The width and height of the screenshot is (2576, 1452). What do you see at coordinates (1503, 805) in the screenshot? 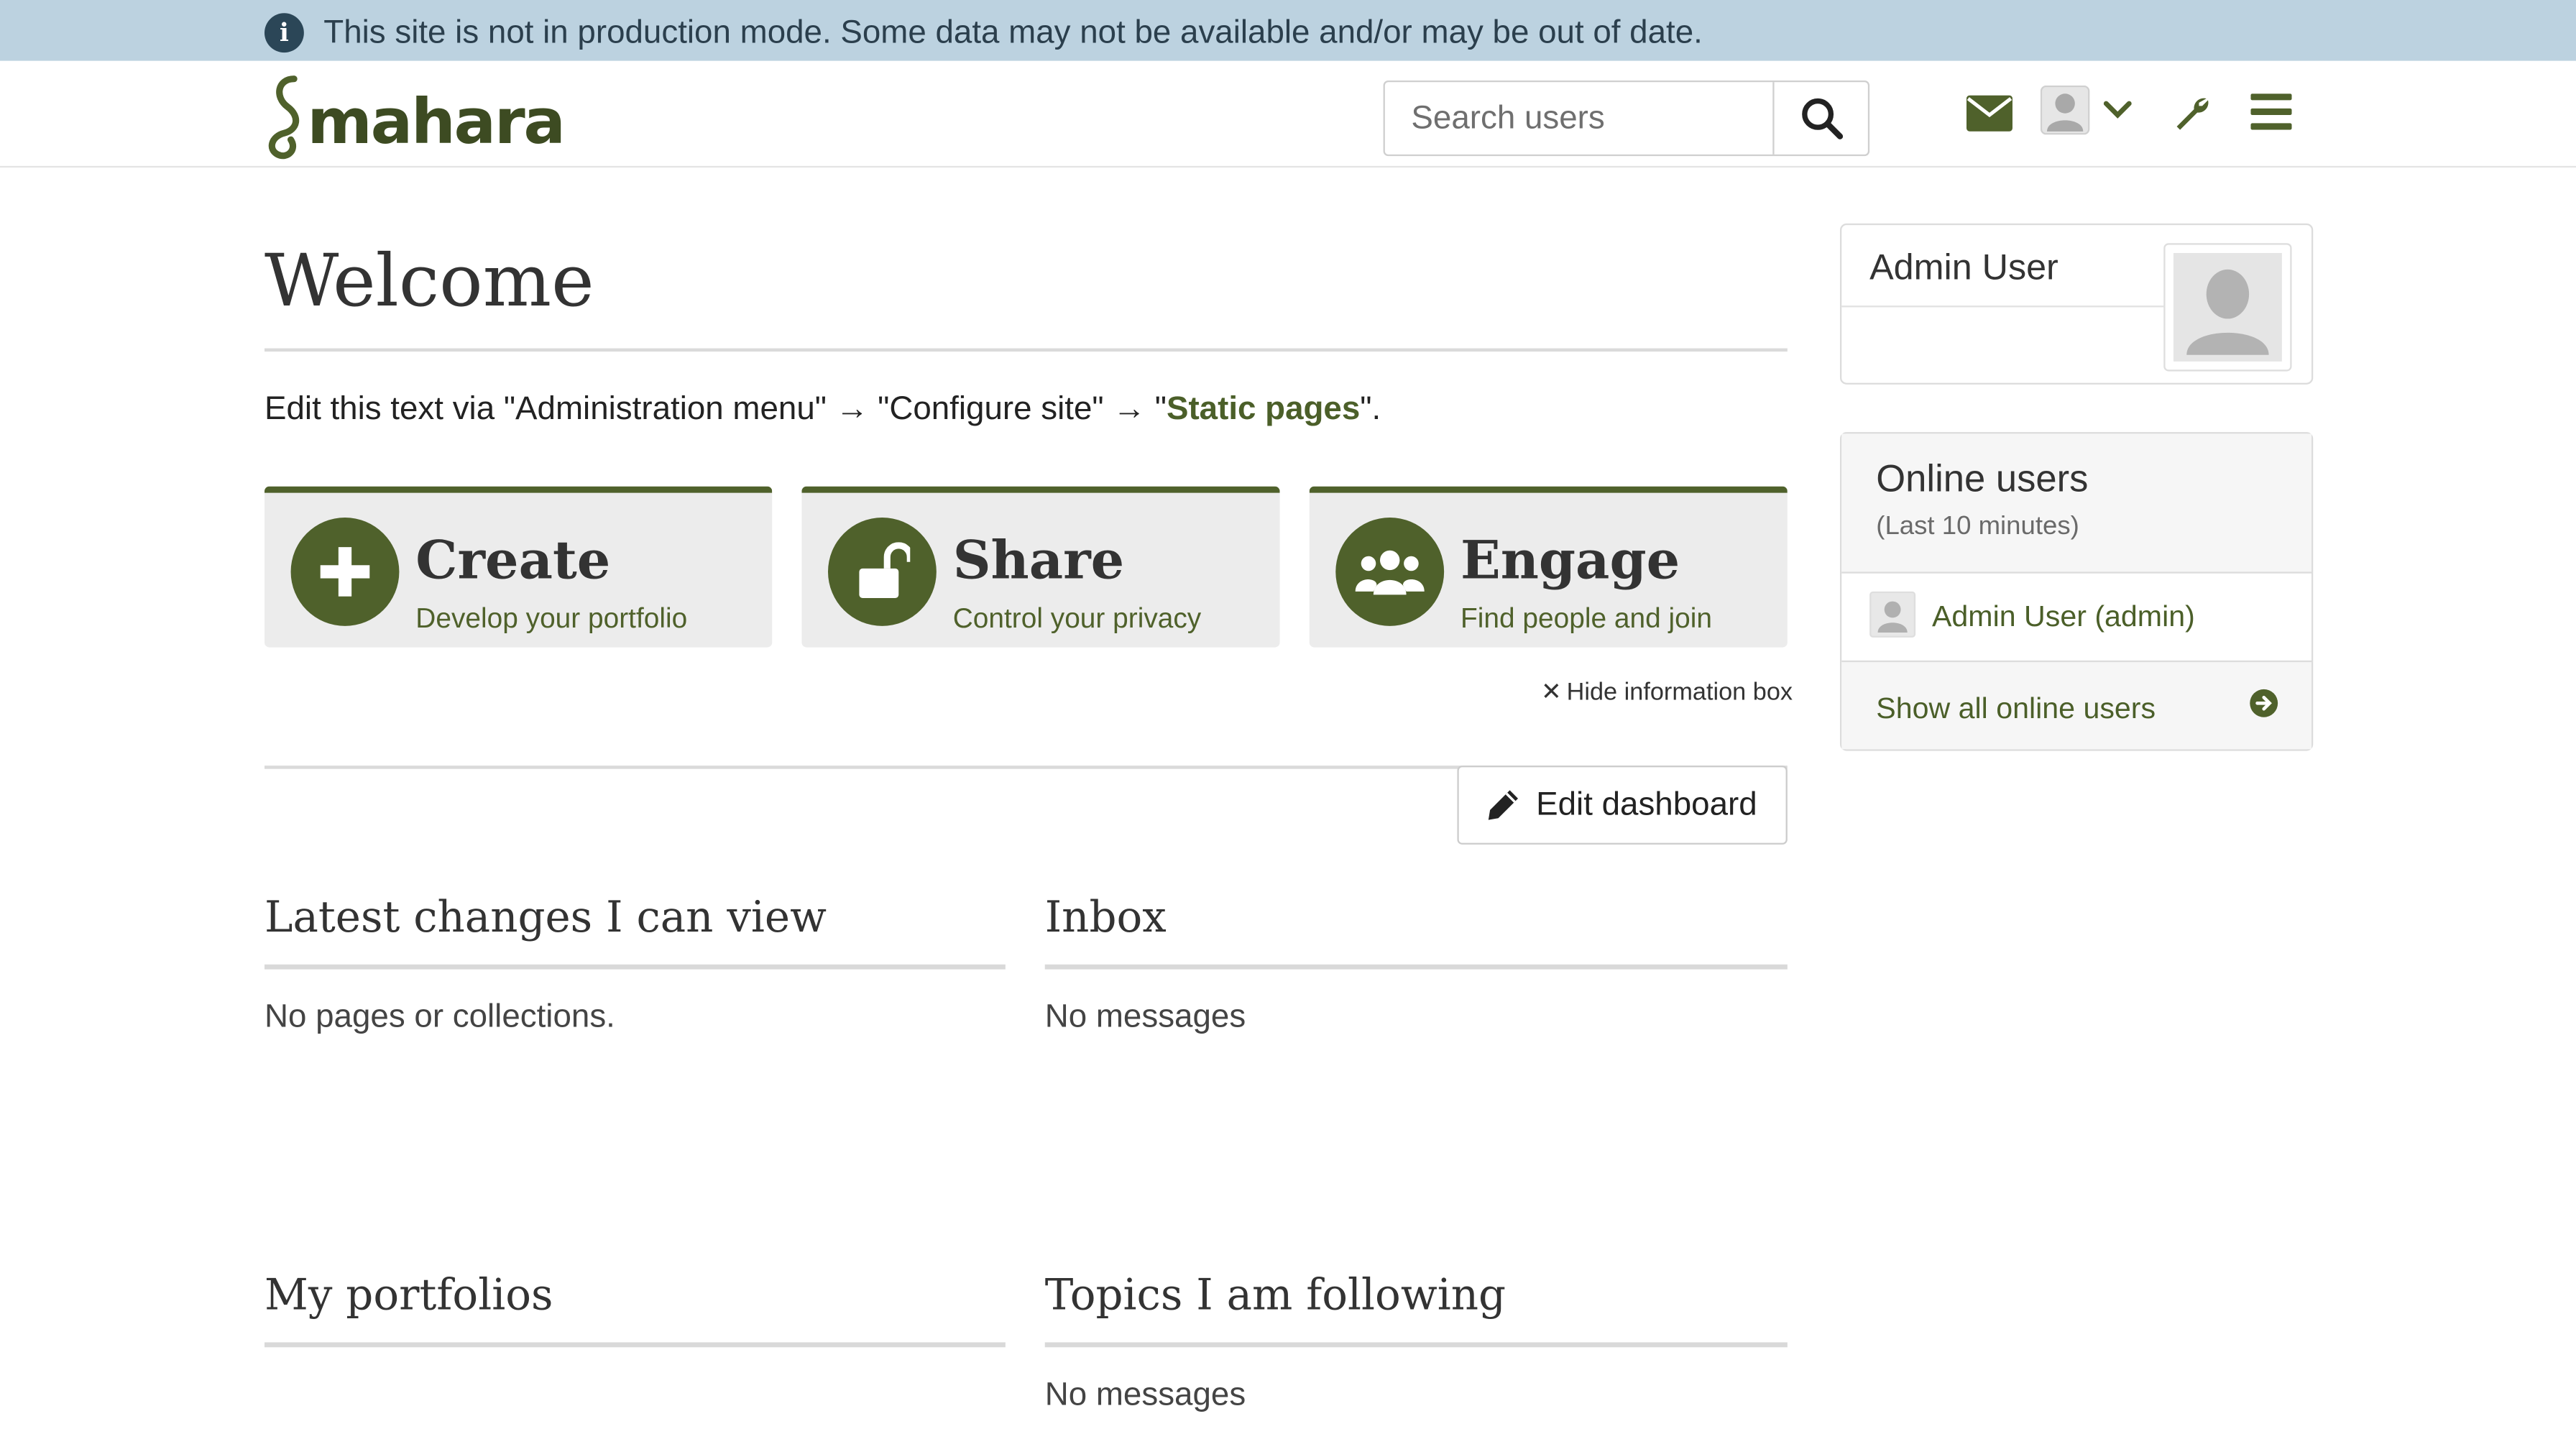
I see `pencil-icon` at bounding box center [1503, 805].